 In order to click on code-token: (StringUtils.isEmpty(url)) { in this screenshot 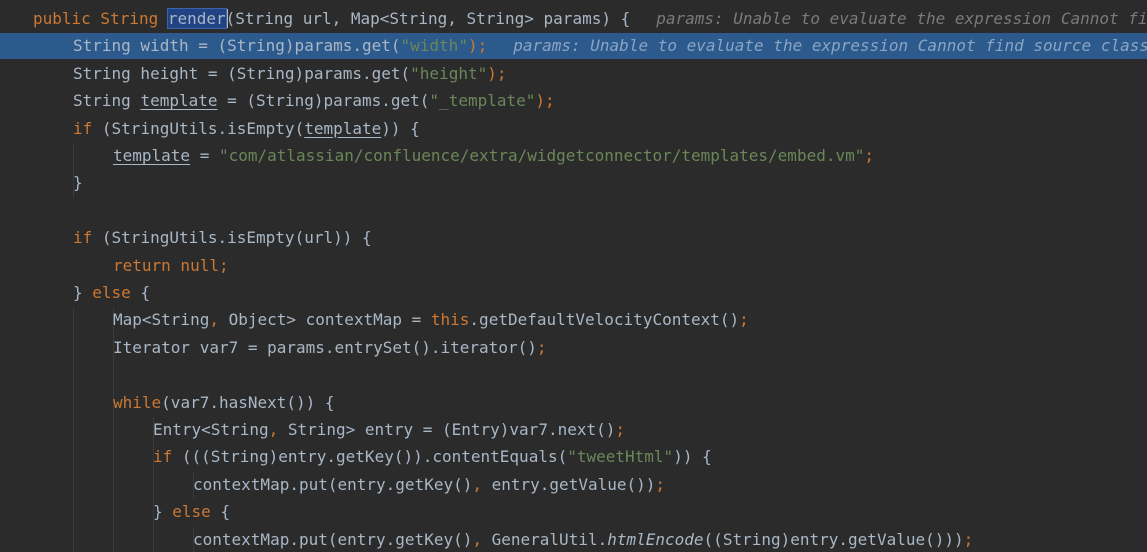, I will do `click(236, 238)`.